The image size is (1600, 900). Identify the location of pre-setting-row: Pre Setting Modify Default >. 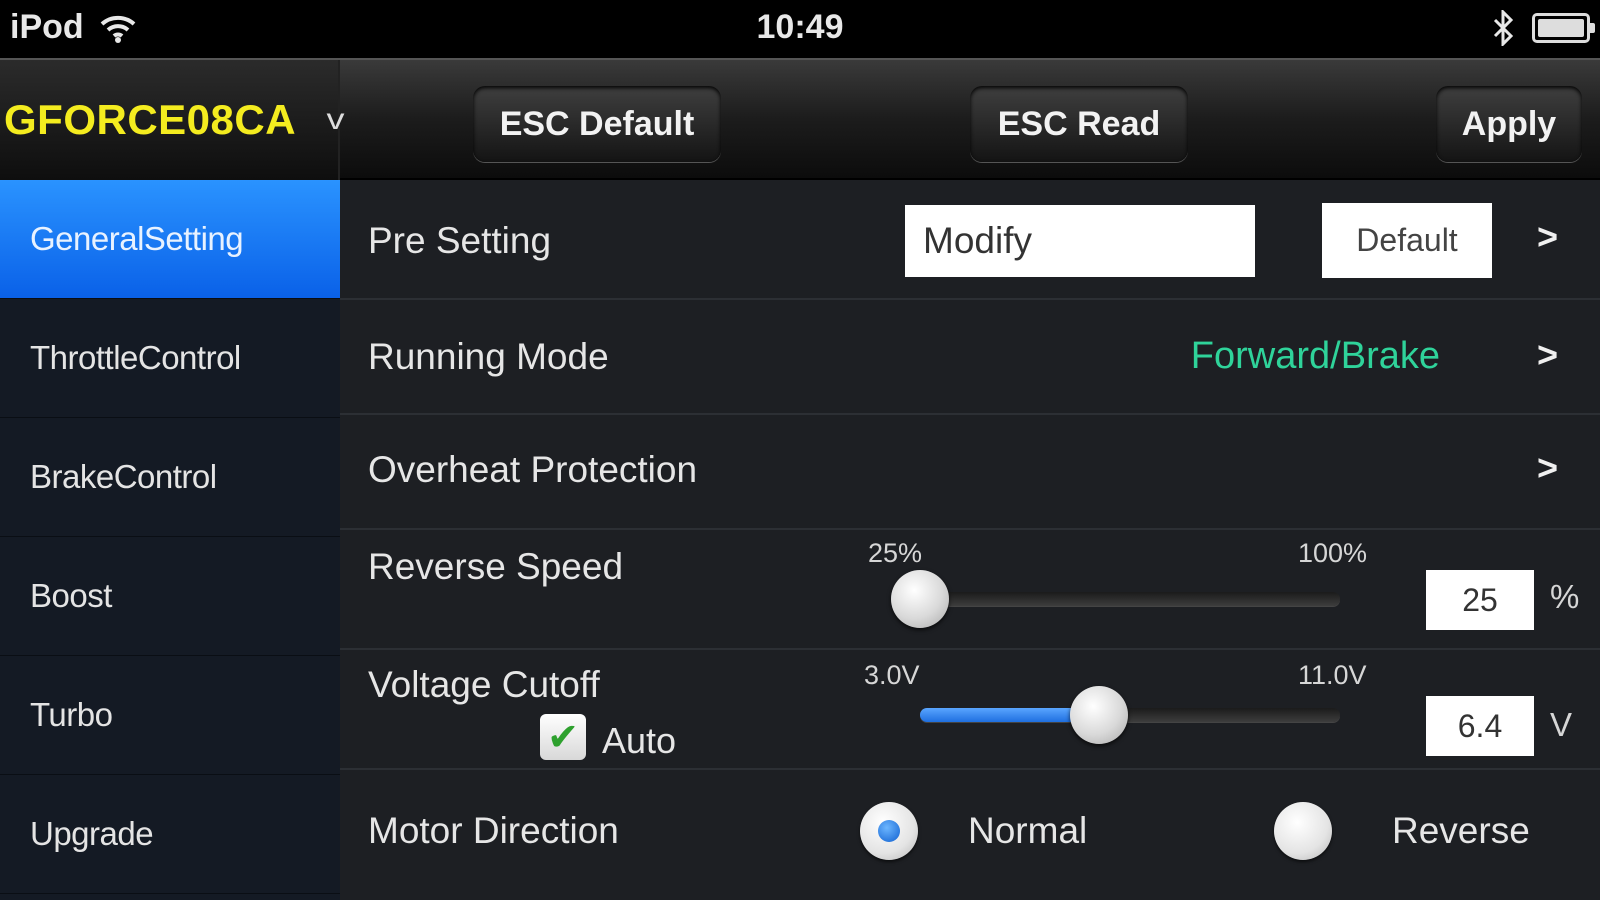
(970, 240).